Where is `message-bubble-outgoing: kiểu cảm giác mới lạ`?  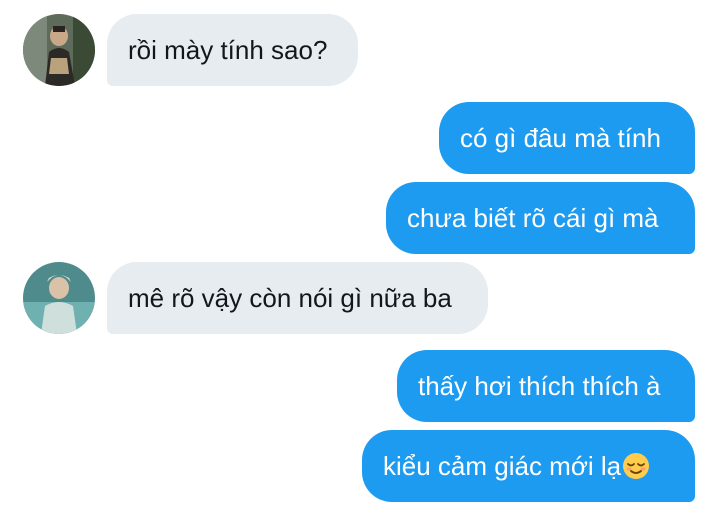 message-bubble-outgoing: kiểu cảm giác mới lạ is located at coordinates (528, 466).